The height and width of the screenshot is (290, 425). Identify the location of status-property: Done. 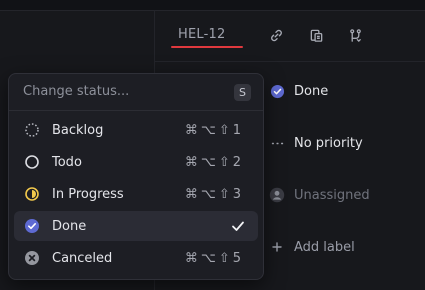
(298, 91).